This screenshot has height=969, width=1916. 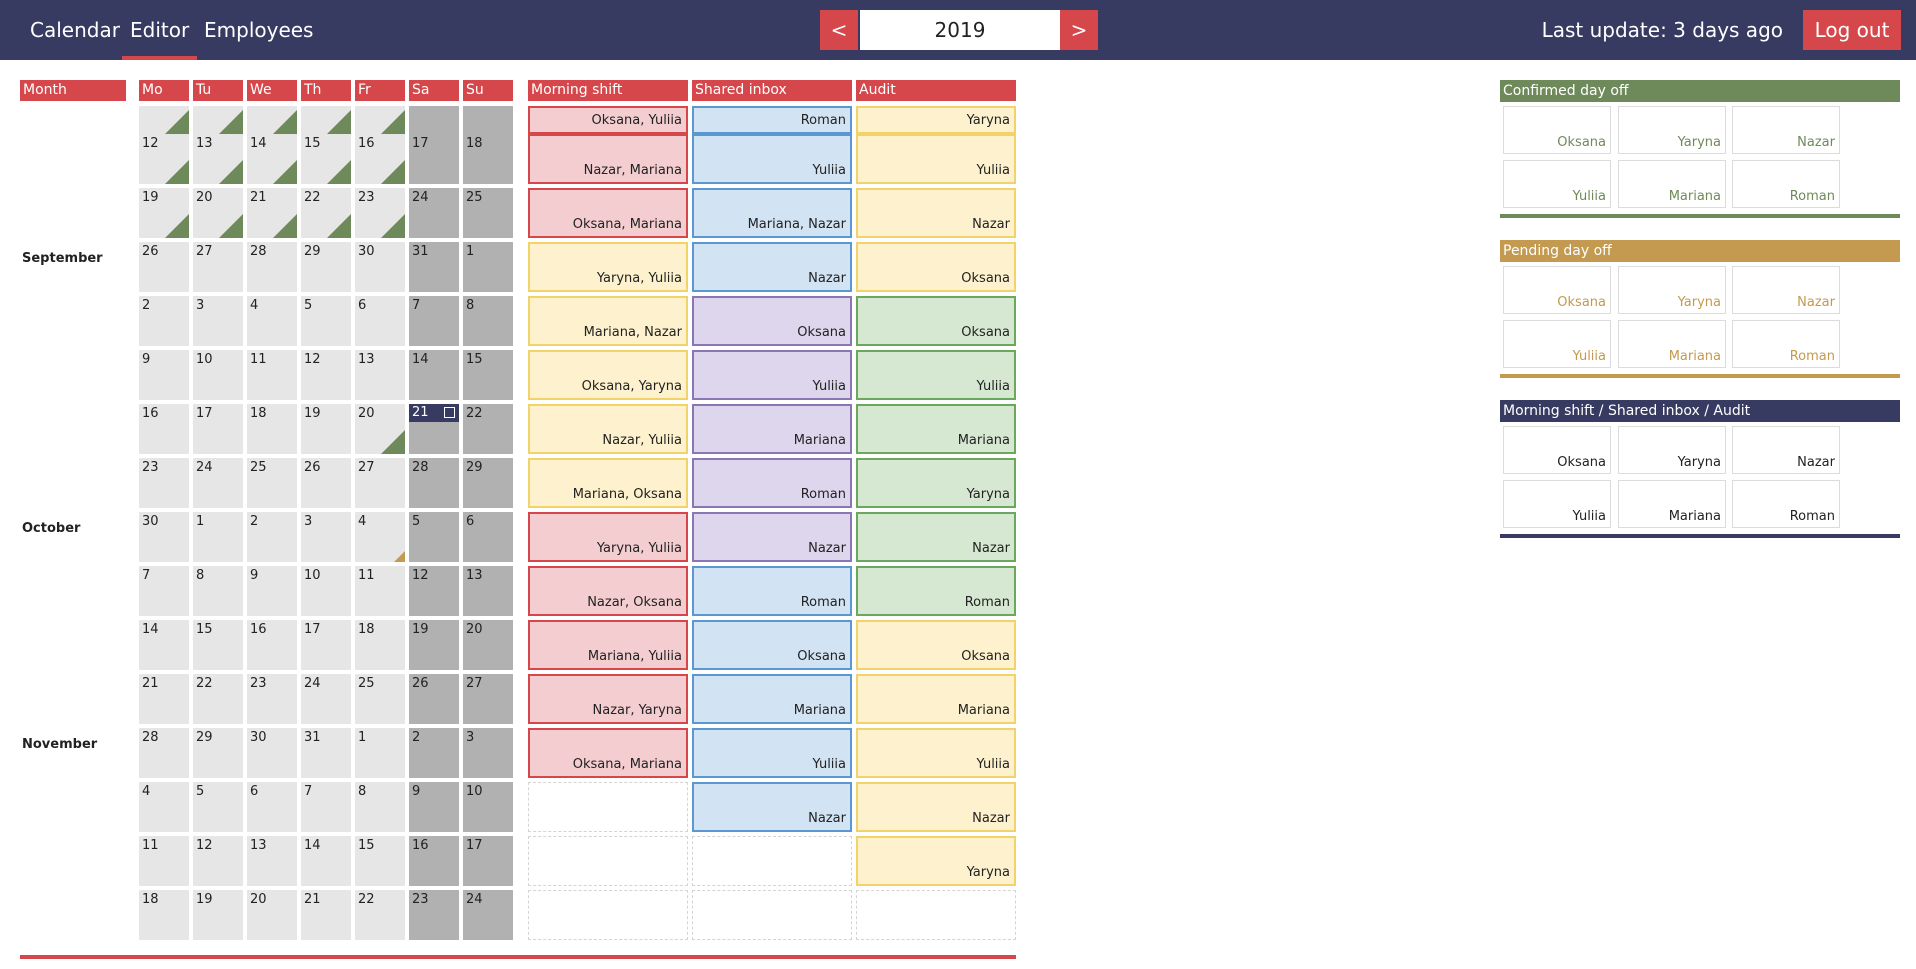 I want to click on morning-shift-cell: Nazar, Yuliia, so click(x=608, y=429).